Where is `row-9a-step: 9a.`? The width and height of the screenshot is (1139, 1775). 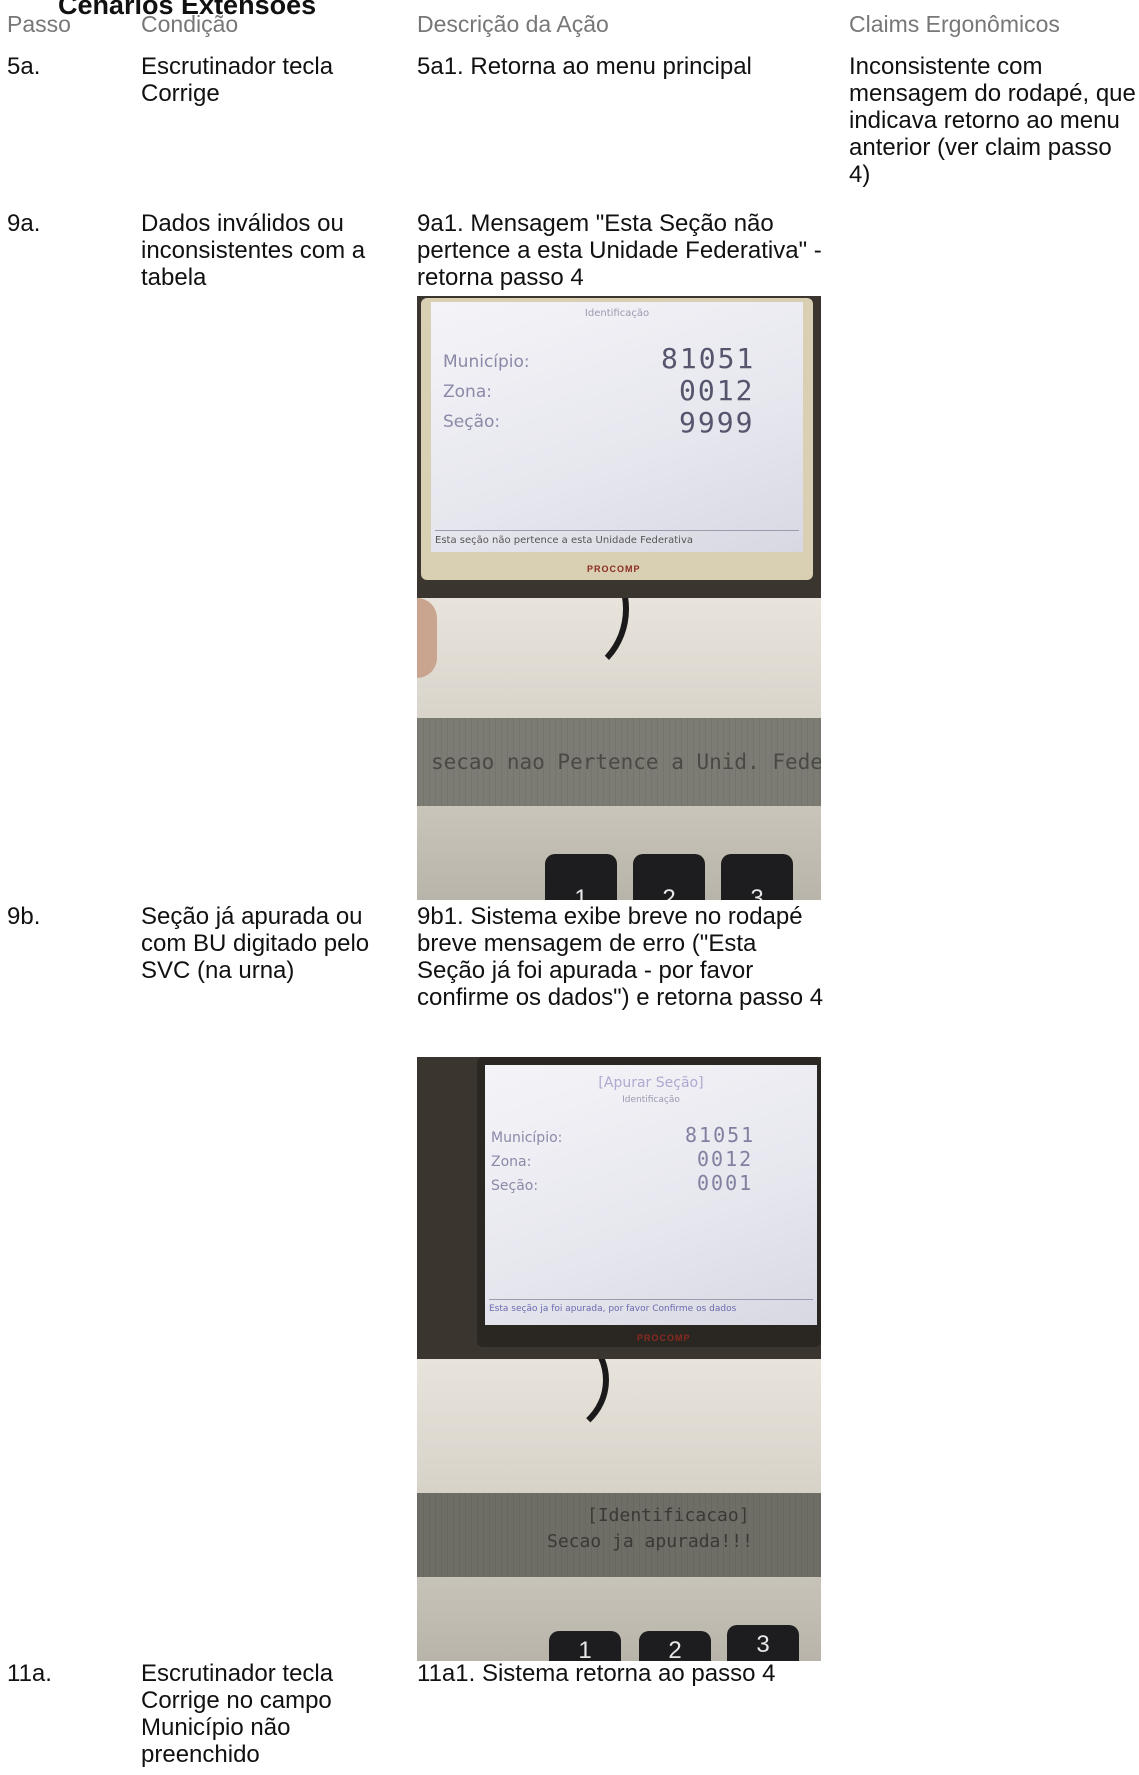
row-9a-step: 9a. is located at coordinates (24, 223).